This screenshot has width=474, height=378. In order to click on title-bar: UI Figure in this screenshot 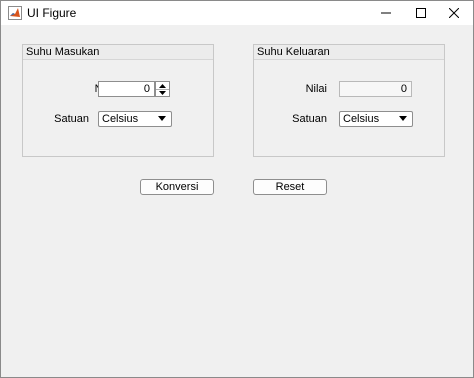, I will do `click(237, 13)`.